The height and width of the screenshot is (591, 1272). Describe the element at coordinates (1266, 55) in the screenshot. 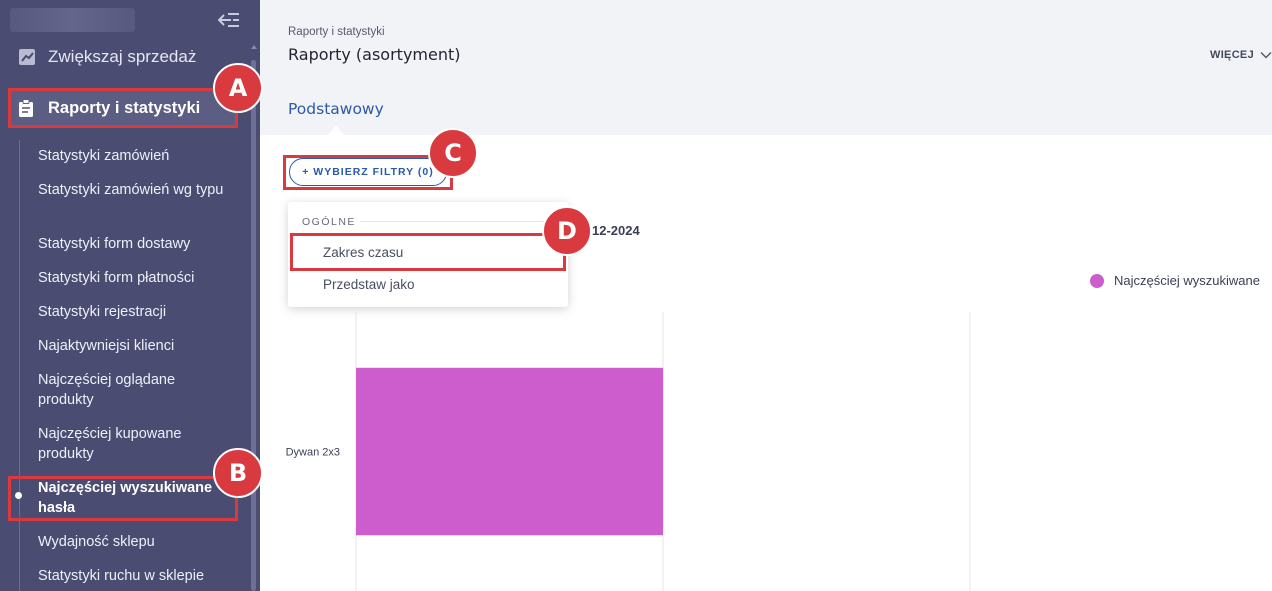

I see `chevron-down-icon` at that location.